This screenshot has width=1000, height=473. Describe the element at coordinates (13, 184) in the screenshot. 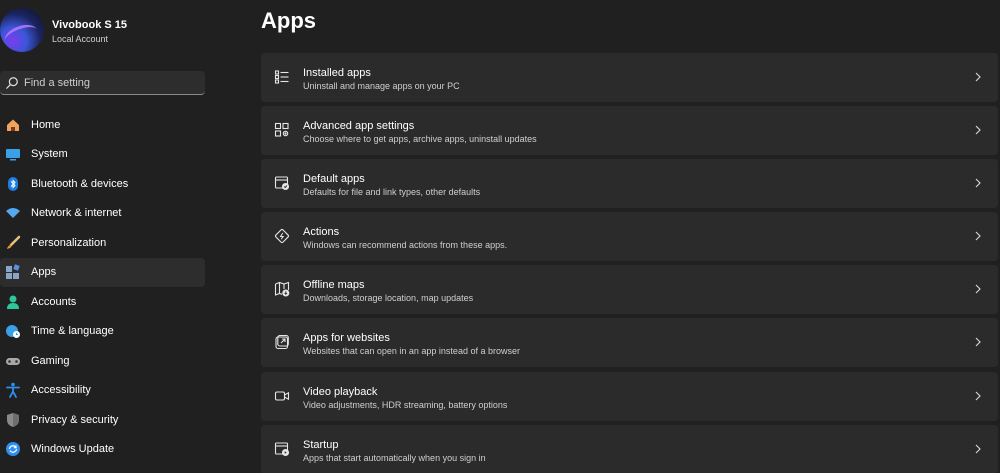

I see `bluetooth-icon` at that location.